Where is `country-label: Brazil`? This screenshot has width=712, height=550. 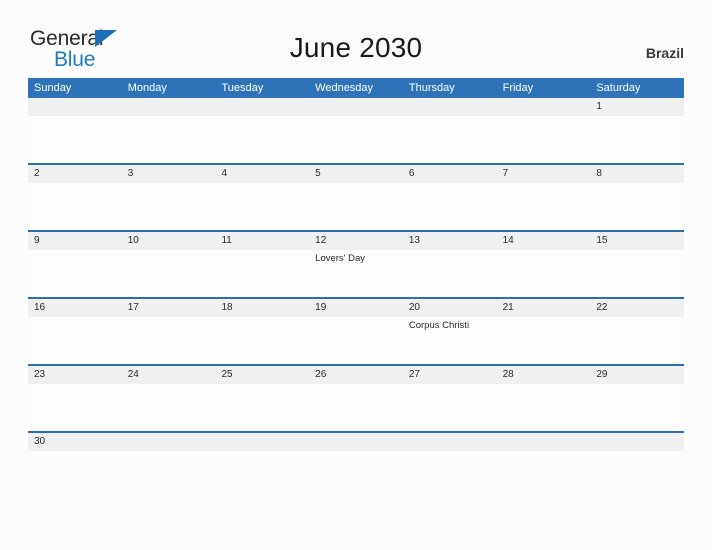 country-label: Brazil is located at coordinates (664, 53).